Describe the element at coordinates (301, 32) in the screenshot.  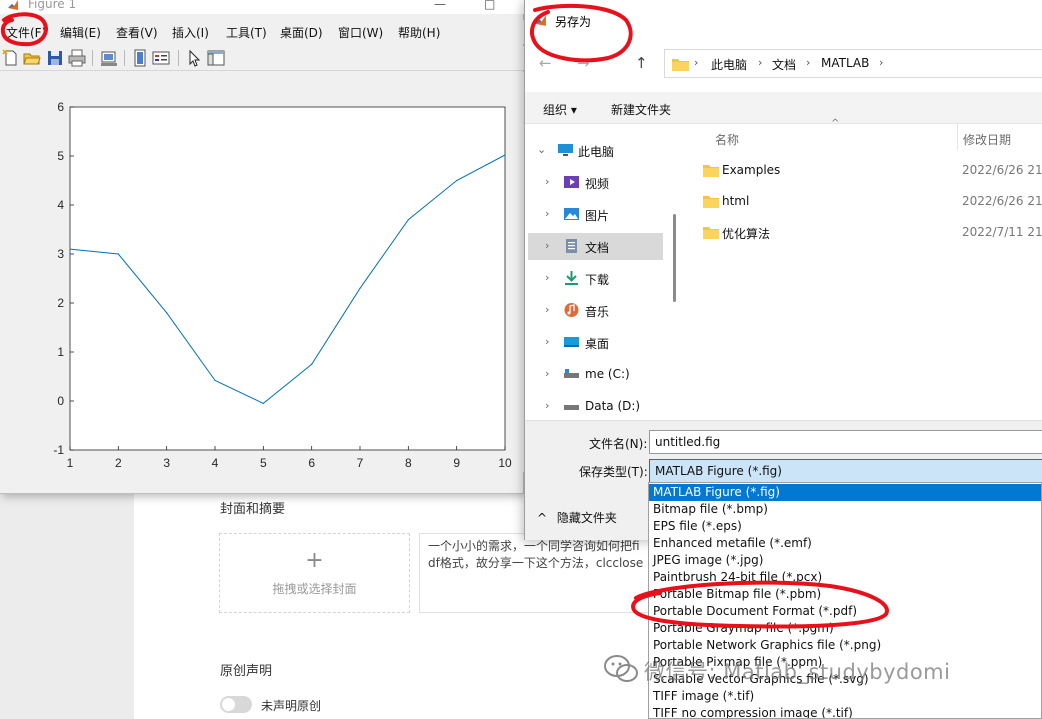
I see `menu-desktop: 桌面(D)` at that location.